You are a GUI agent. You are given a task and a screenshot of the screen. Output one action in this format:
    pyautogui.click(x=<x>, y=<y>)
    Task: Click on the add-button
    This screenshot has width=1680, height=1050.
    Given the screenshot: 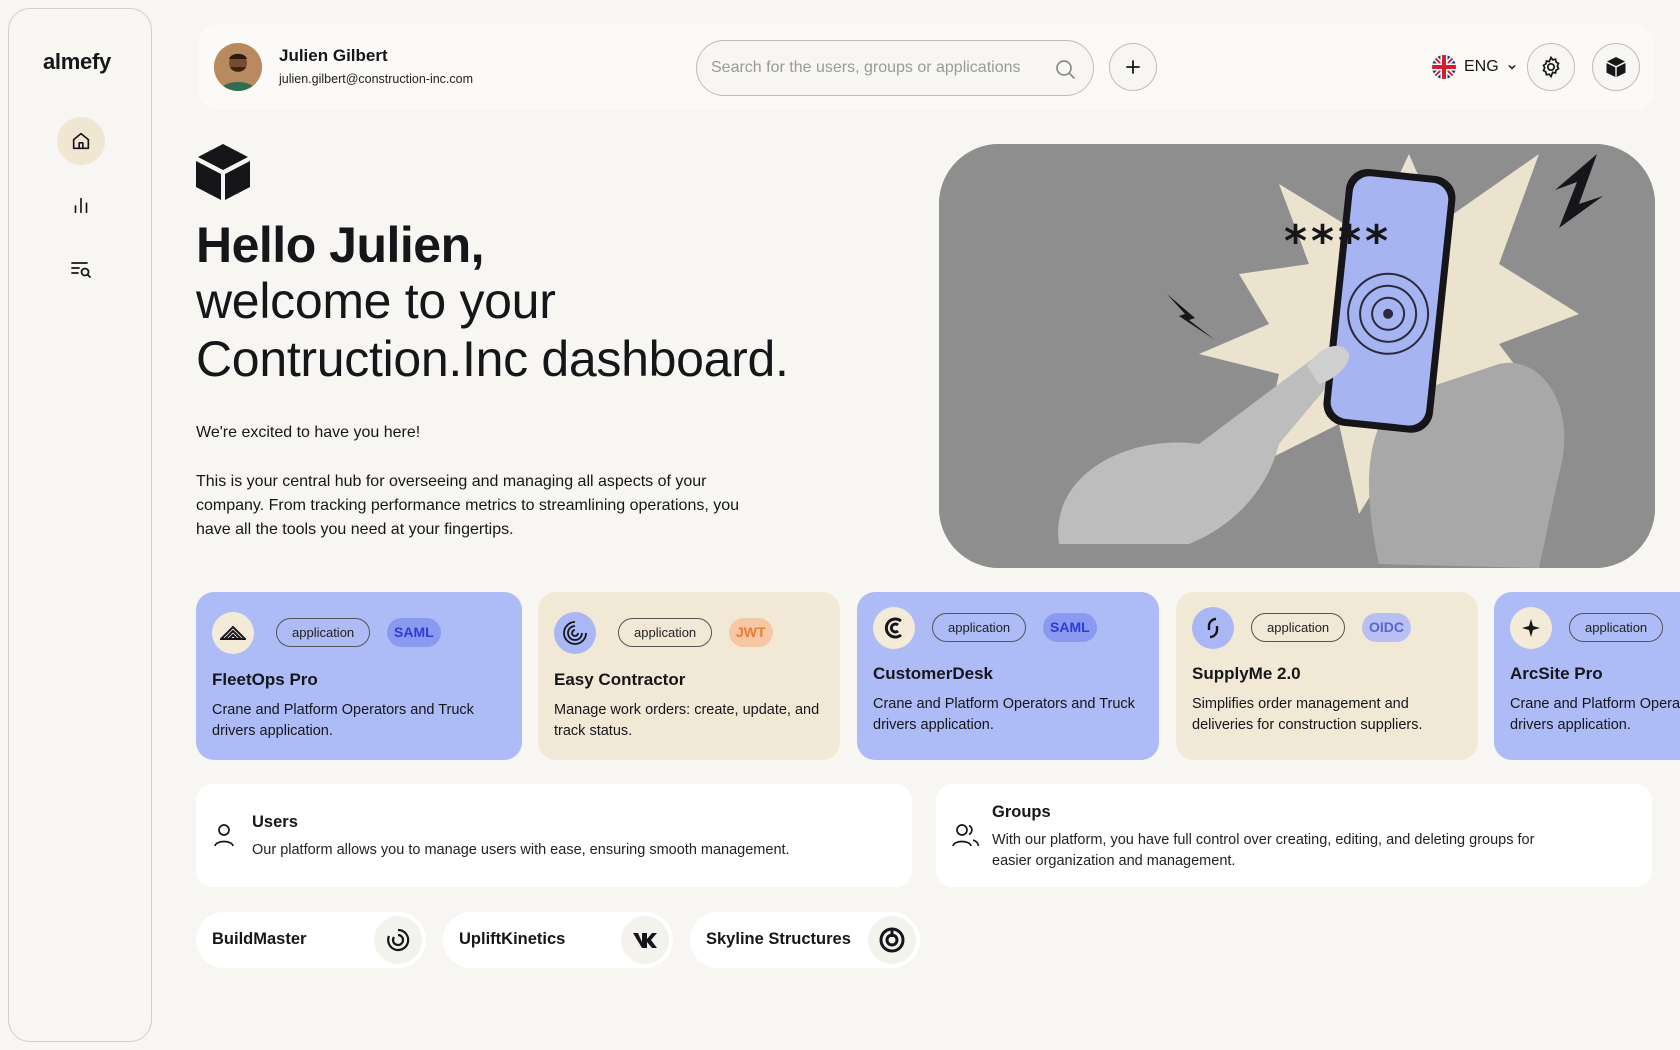 What is the action you would take?
    pyautogui.click(x=1133, y=67)
    